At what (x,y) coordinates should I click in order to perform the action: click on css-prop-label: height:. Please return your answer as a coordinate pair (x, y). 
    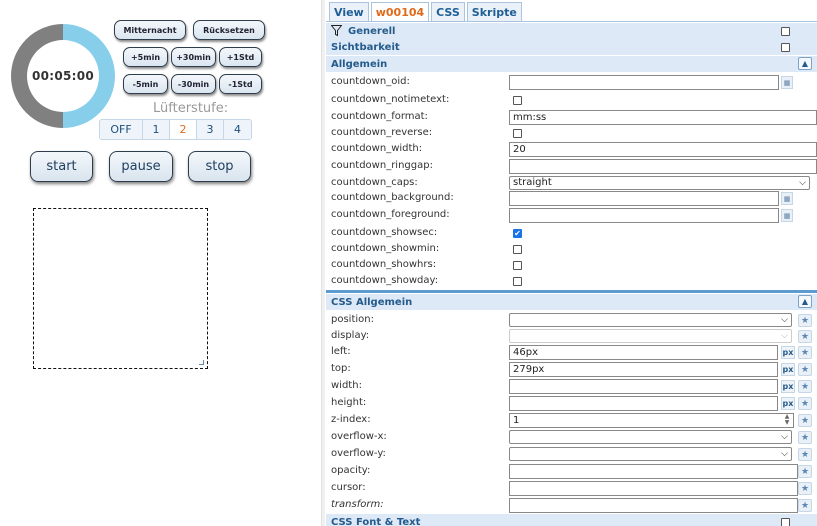
    Looking at the image, I should click on (349, 402).